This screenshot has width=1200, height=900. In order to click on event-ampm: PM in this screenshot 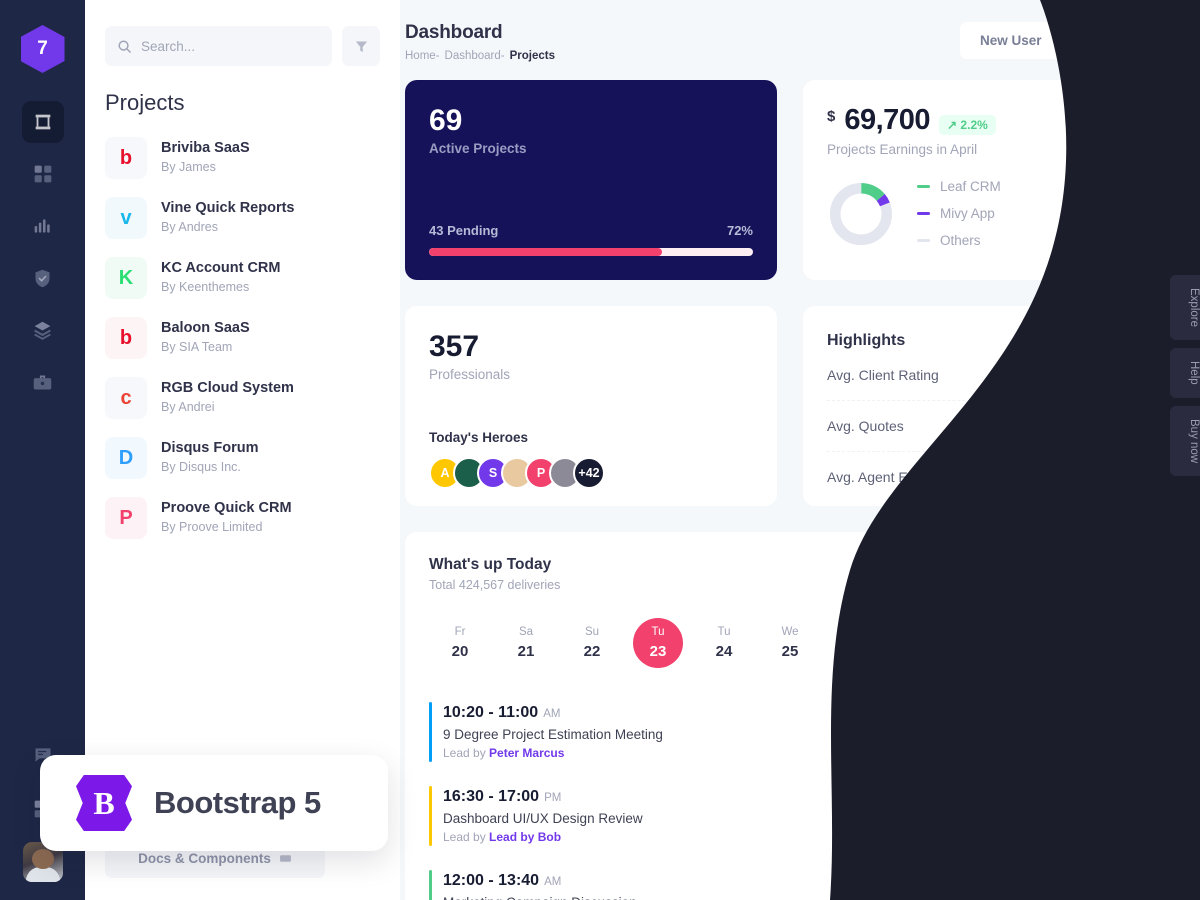, I will do `click(553, 798)`.